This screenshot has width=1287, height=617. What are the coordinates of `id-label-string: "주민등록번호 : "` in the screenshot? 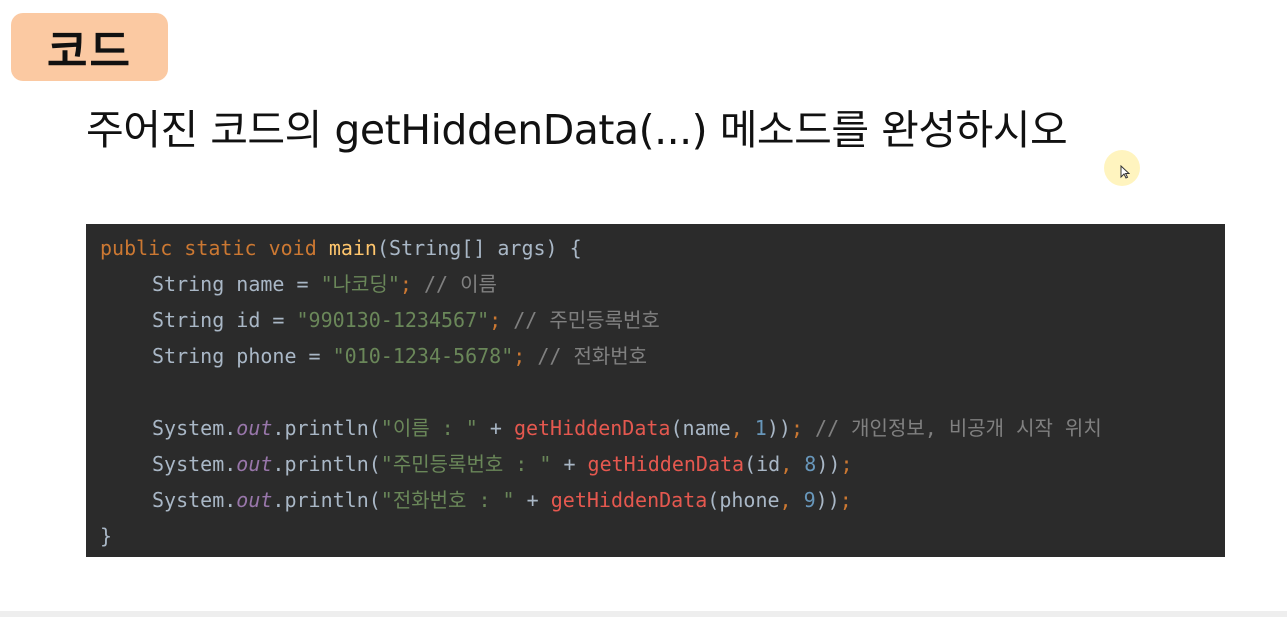 It's located at (466, 464).